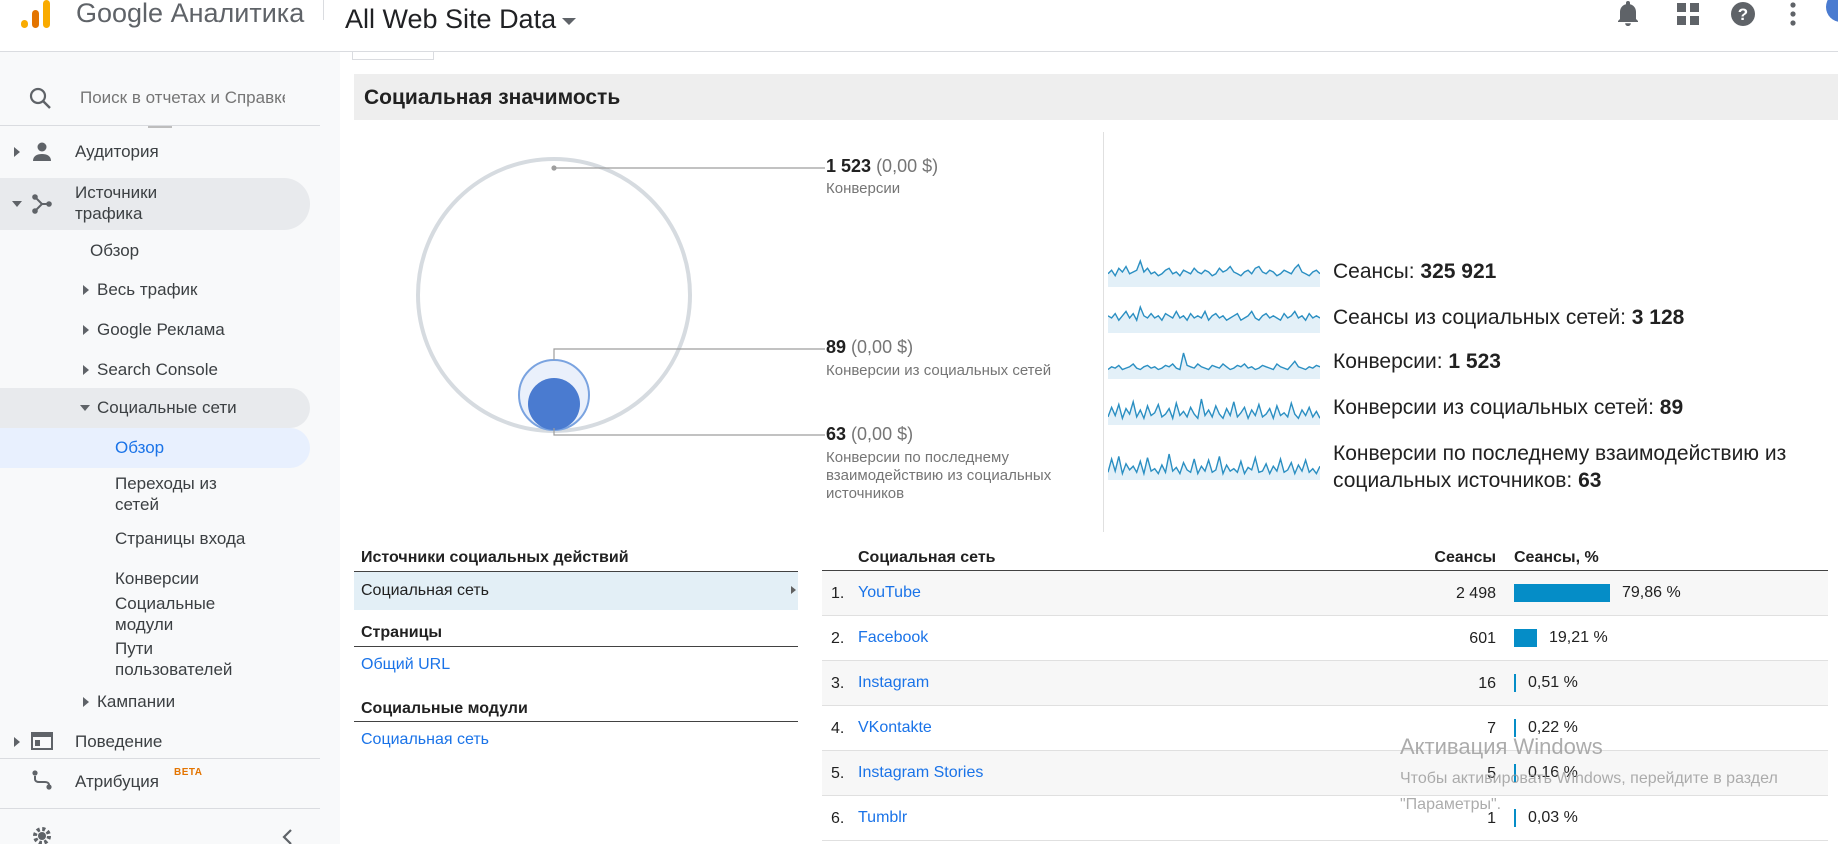  I want to click on report-plugins-network: Социальная сеть, so click(425, 740).